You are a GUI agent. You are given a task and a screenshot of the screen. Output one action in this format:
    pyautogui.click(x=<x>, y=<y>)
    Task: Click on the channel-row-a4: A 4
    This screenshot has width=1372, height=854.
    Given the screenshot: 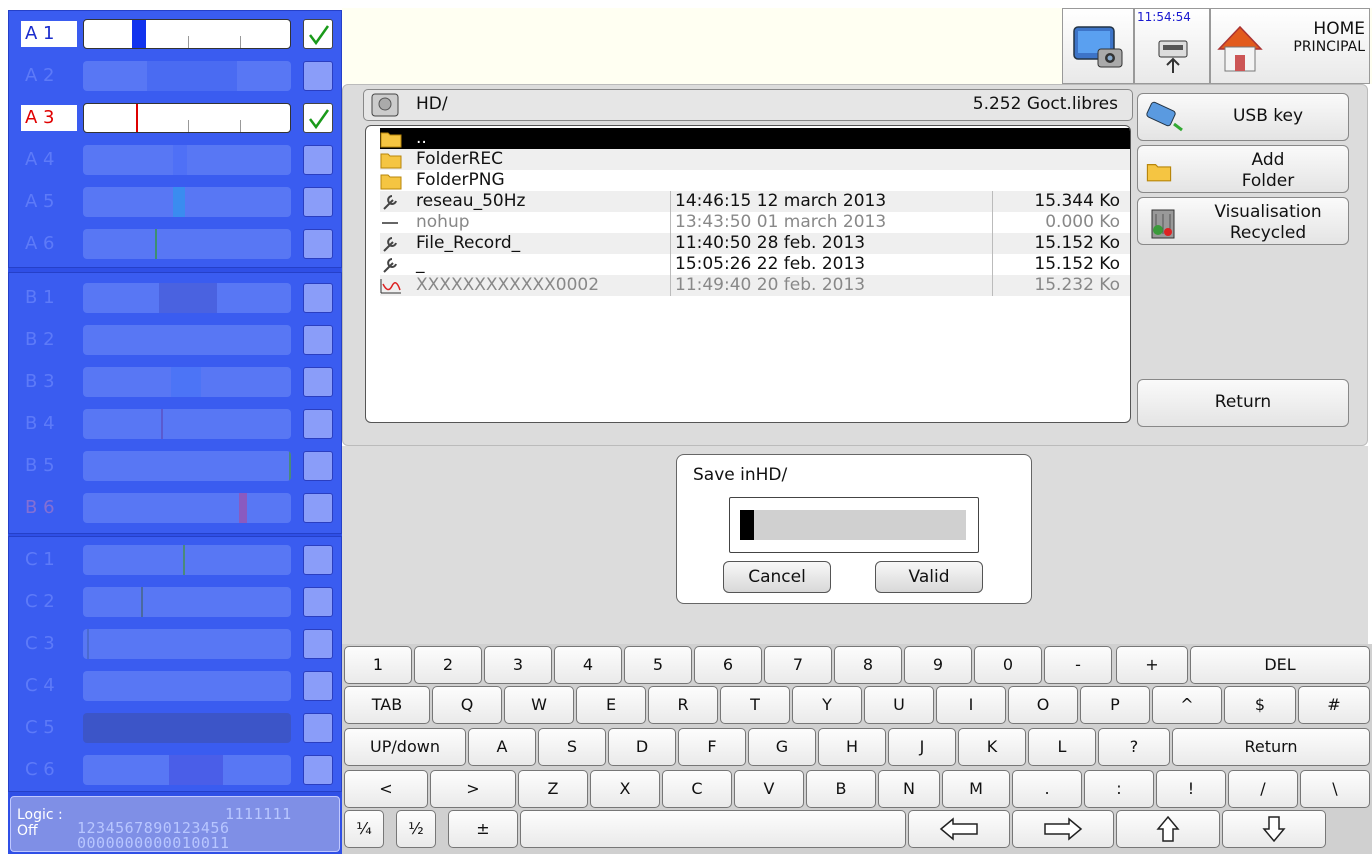 What is the action you would take?
    pyautogui.click(x=176, y=160)
    